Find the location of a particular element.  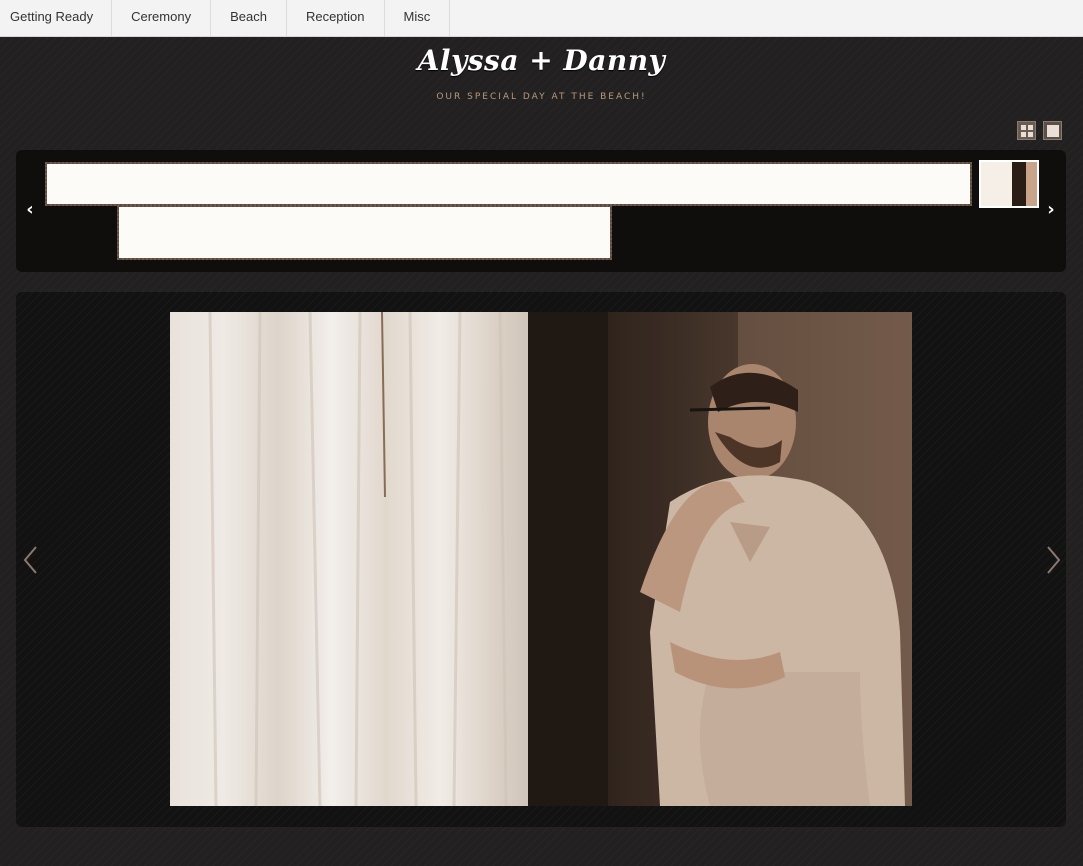

grid-view-button is located at coordinates (1026, 130).